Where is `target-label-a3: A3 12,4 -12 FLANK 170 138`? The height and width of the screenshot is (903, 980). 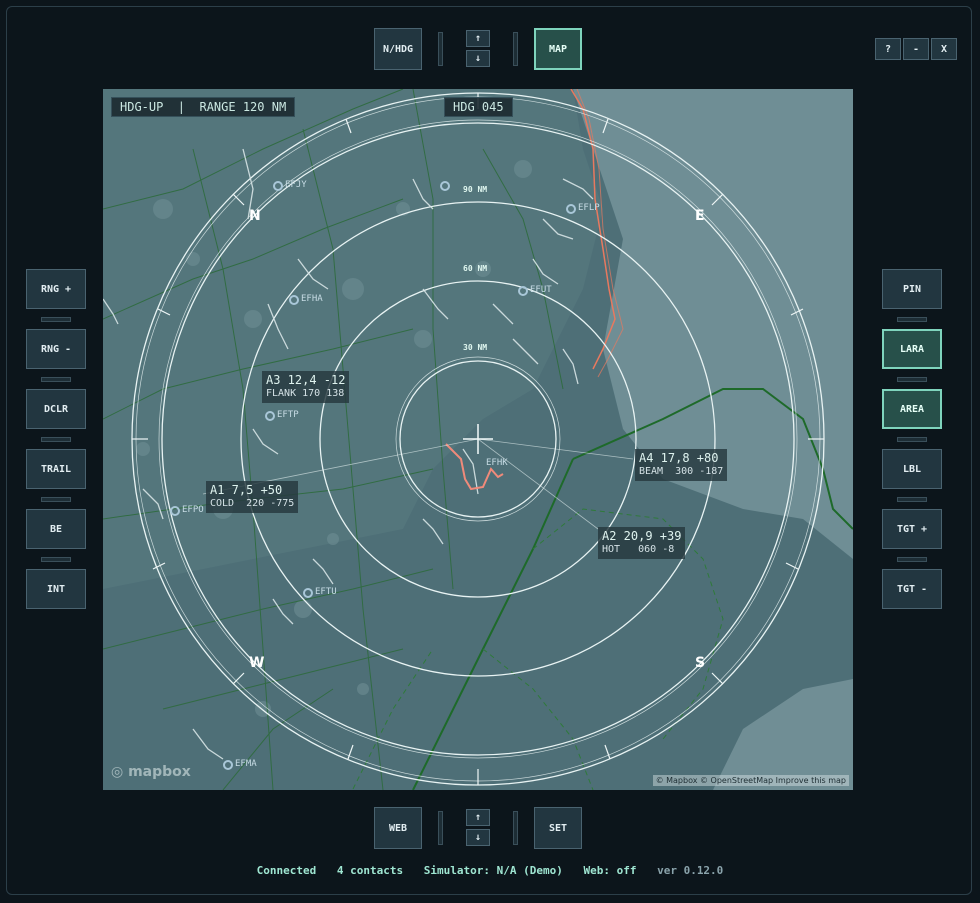
target-label-a3: A3 12,4 -12 FLANK 170 138 is located at coordinates (306, 387).